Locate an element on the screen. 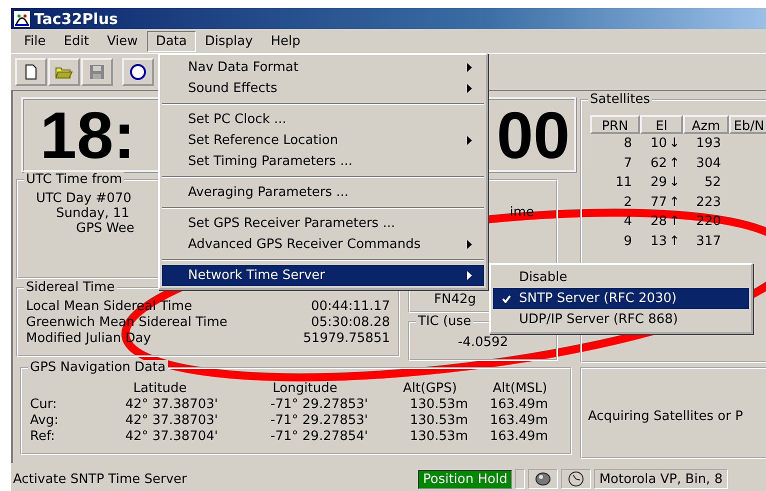 Image resolution: width=766 pixels, height=491 pixels. table-cell-text: 4 is located at coordinates (627, 222).